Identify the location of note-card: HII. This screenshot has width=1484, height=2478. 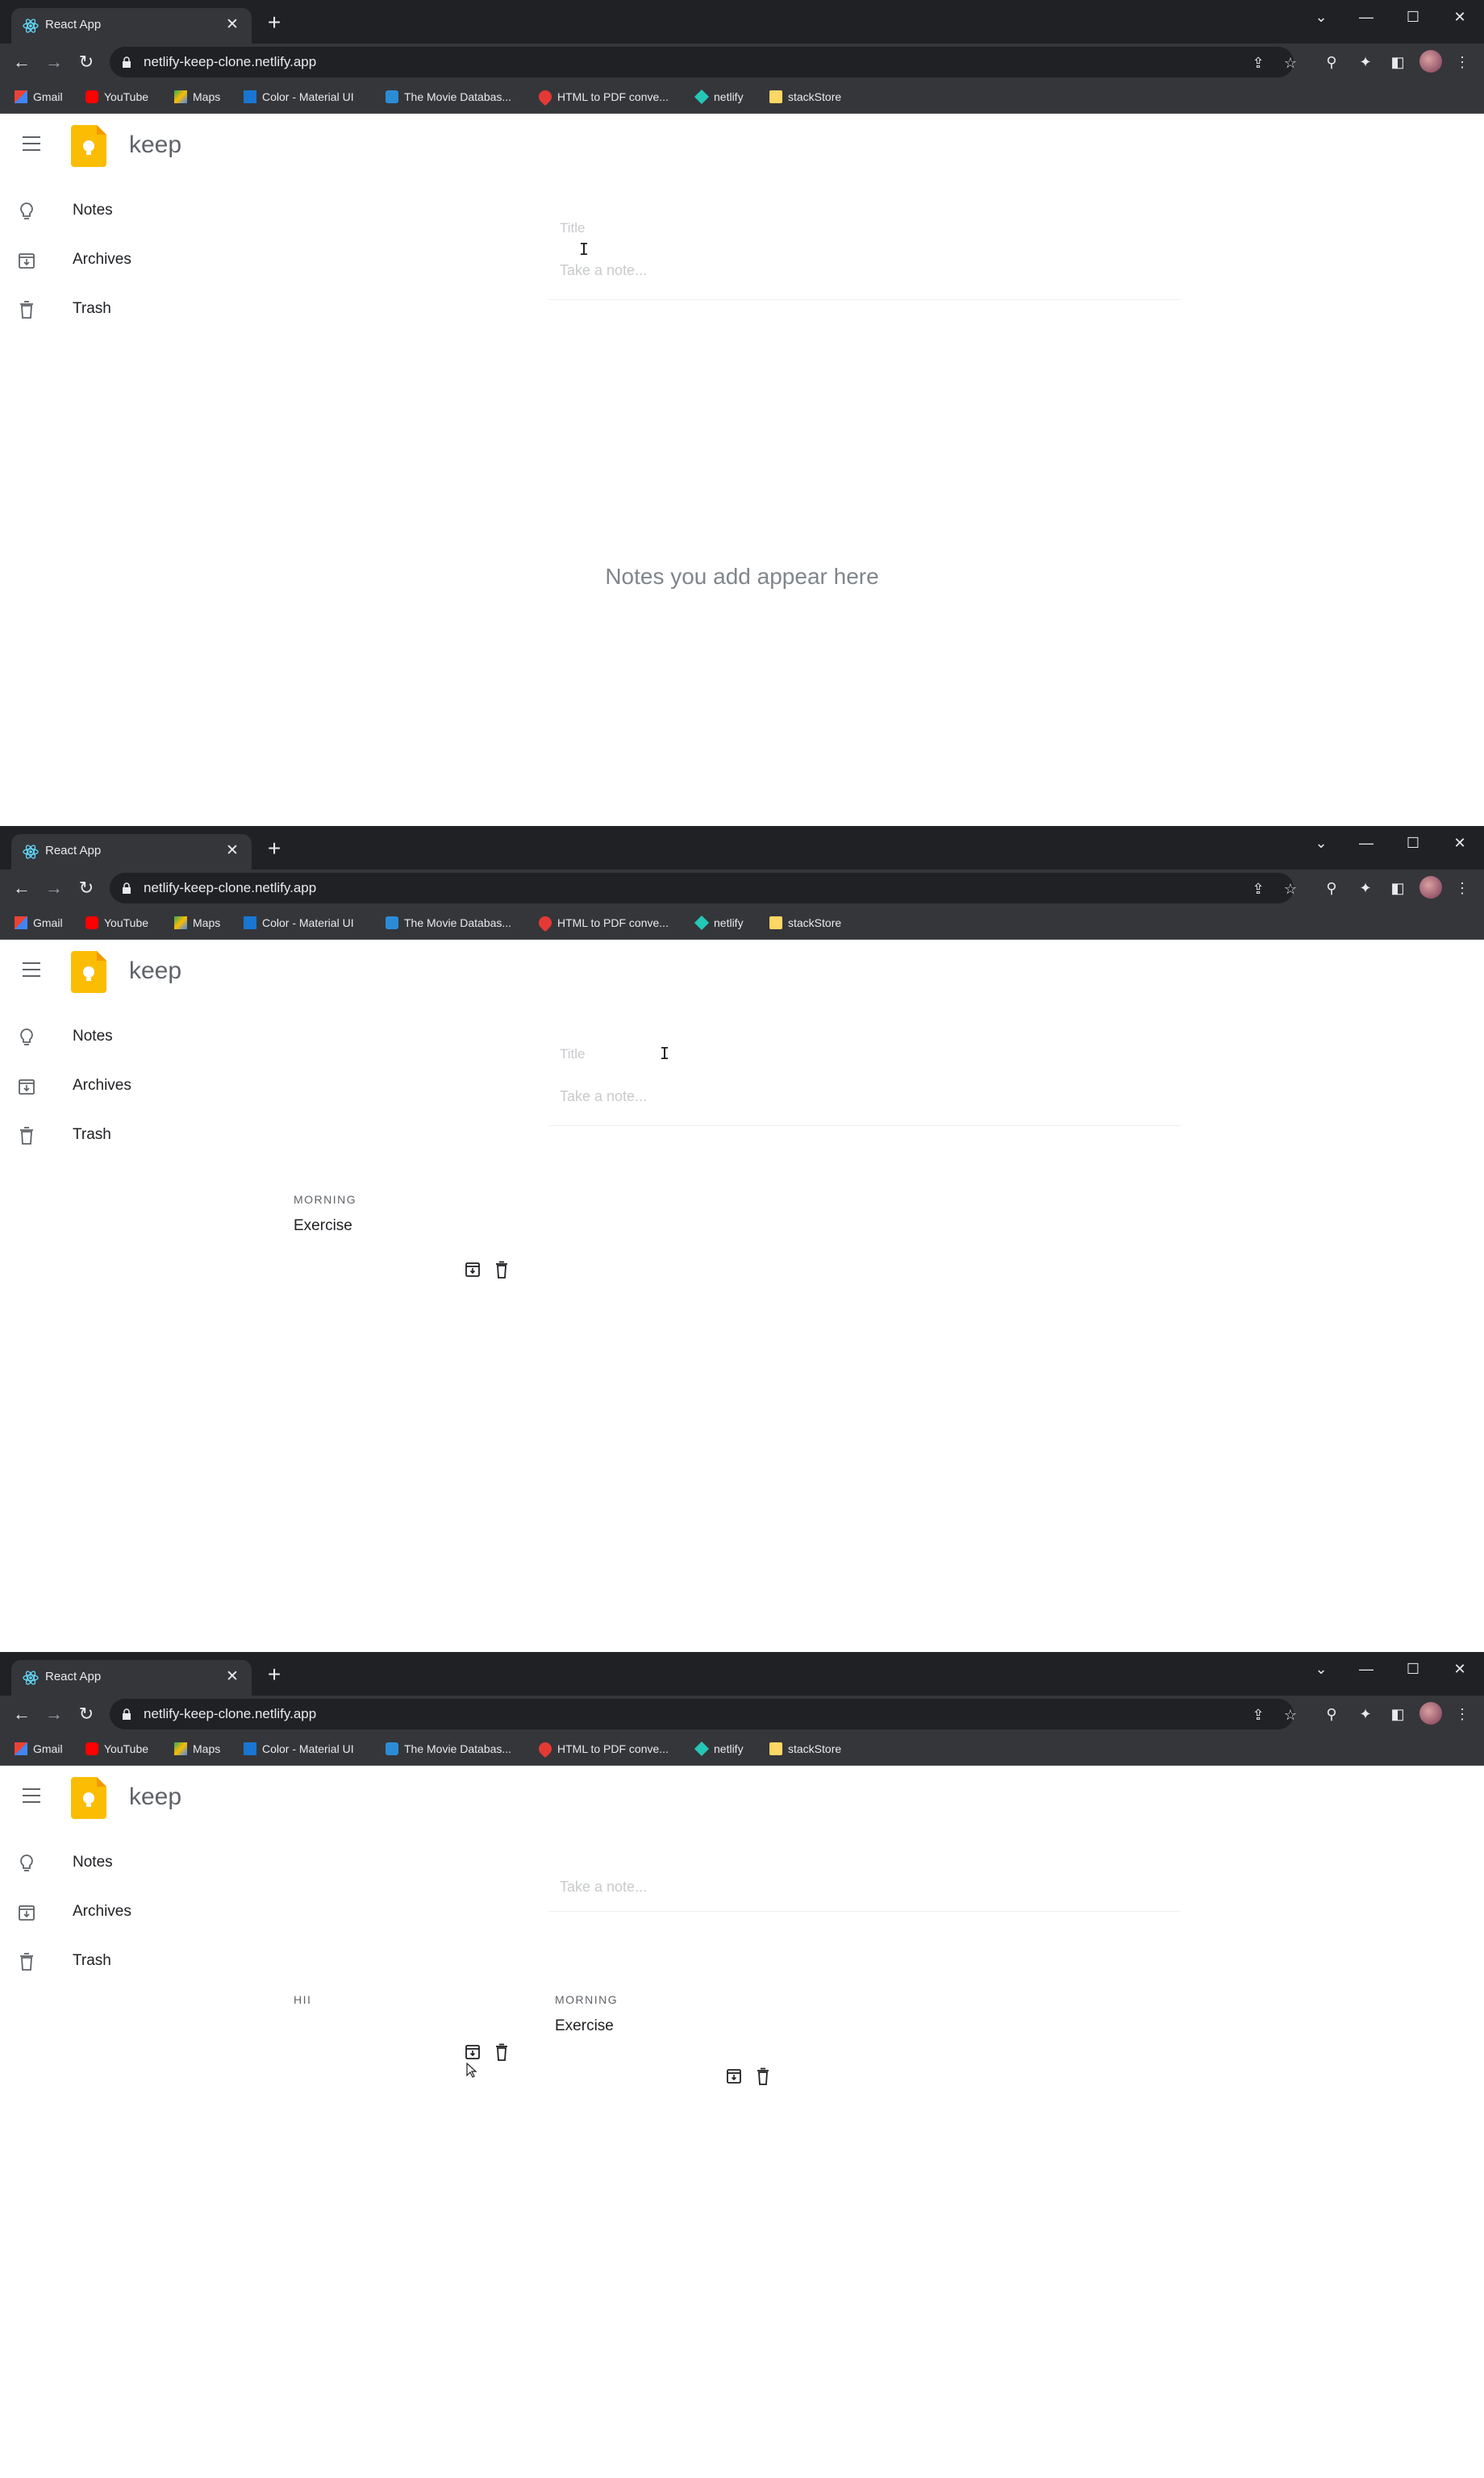
(410, 2049).